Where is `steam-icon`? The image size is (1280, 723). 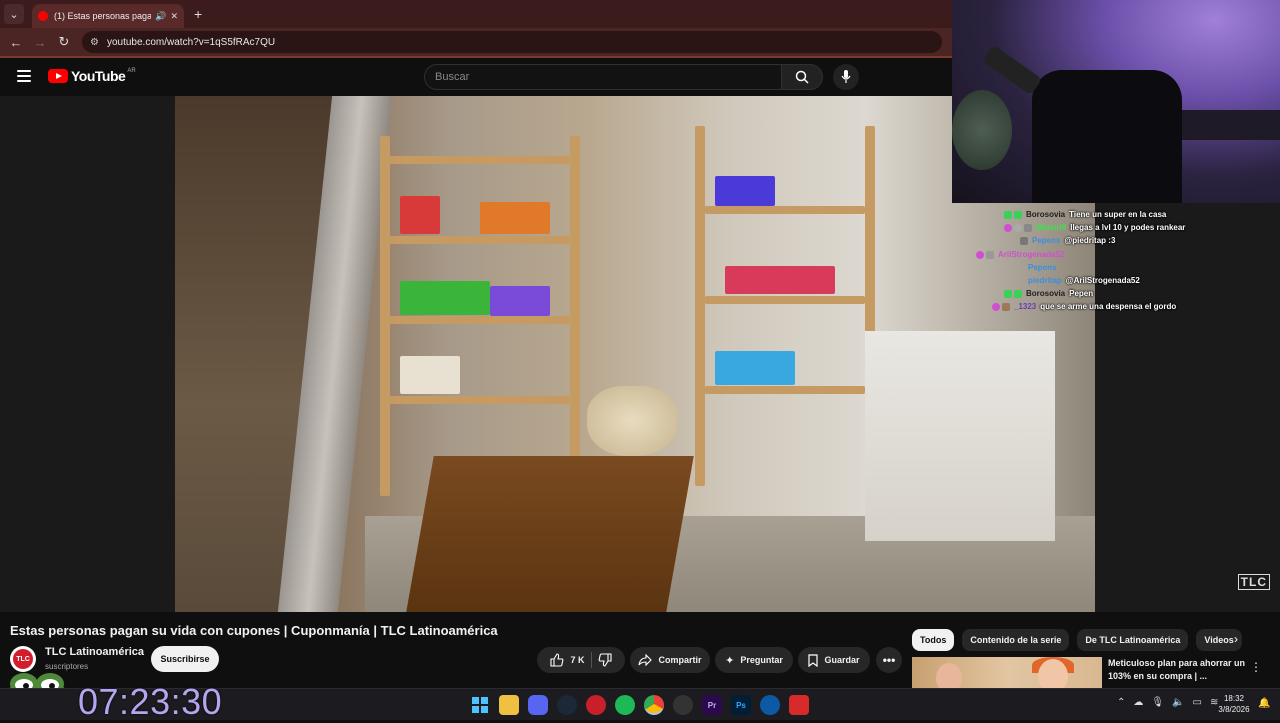
steam-icon is located at coordinates (567, 705).